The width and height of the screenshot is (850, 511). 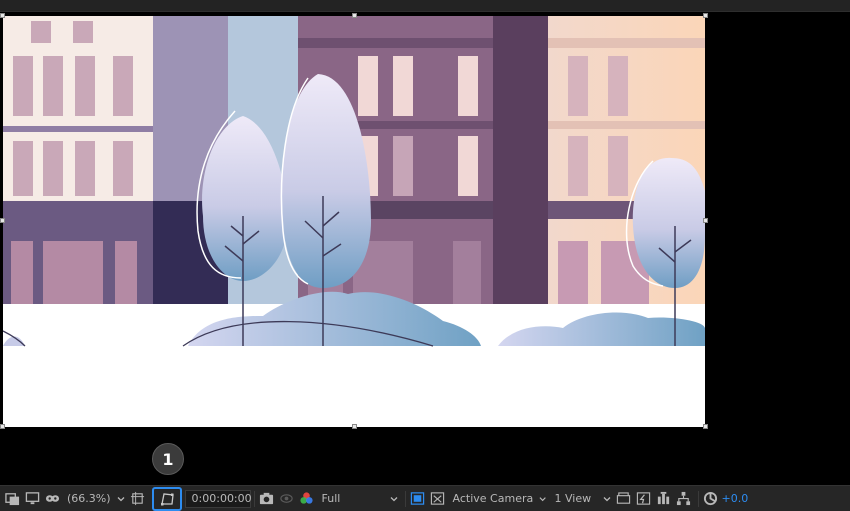 What do you see at coordinates (89, 498) in the screenshot?
I see `magnification-value: (66.3%)` at bounding box center [89, 498].